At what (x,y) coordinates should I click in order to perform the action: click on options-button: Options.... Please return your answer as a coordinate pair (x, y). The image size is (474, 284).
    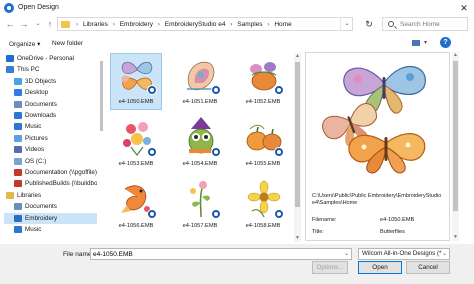
    Looking at the image, I should click on (330, 267).